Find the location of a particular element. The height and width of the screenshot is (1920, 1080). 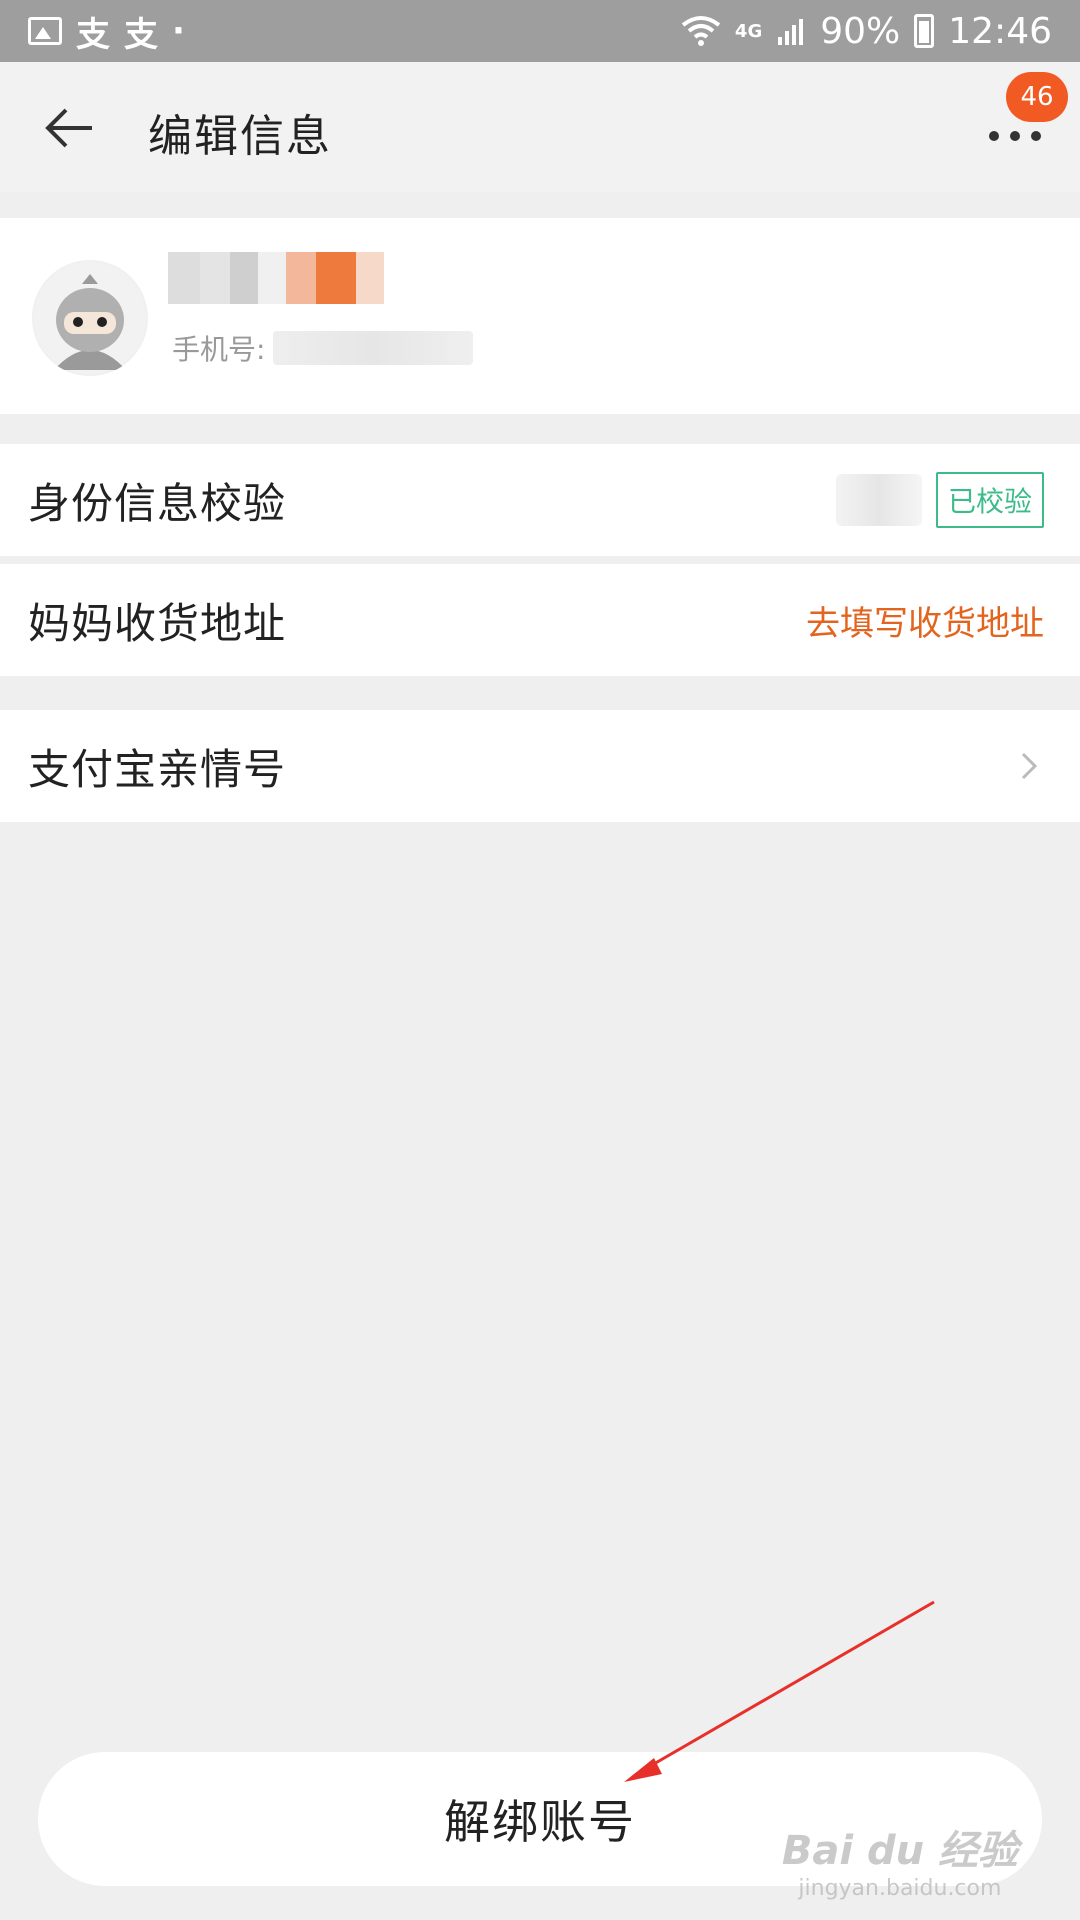

chevron-right-icon is located at coordinates (1029, 766).